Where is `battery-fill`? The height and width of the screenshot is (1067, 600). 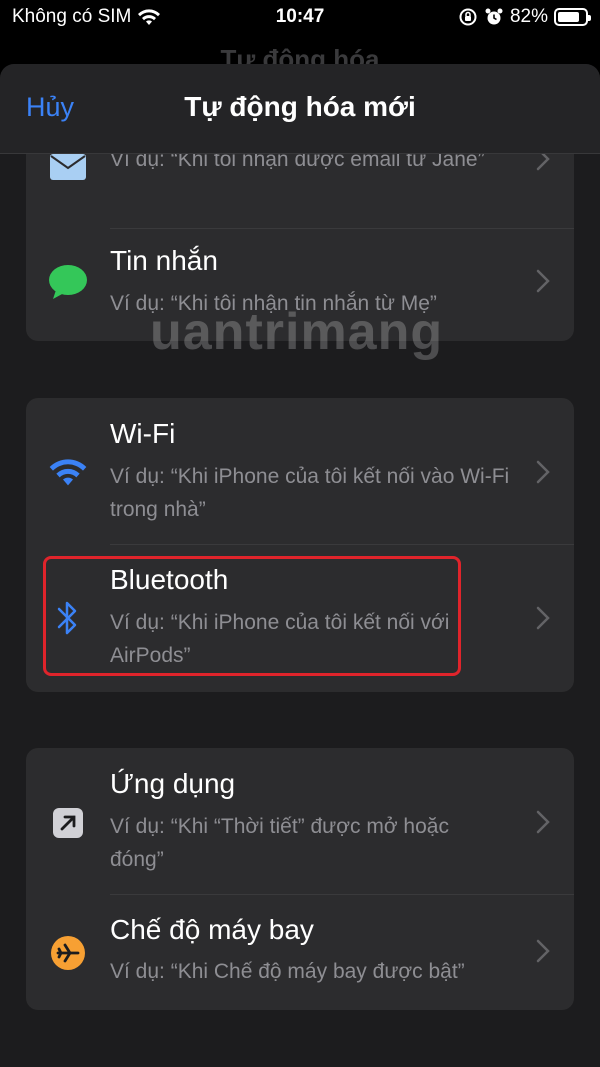 battery-fill is located at coordinates (569, 17).